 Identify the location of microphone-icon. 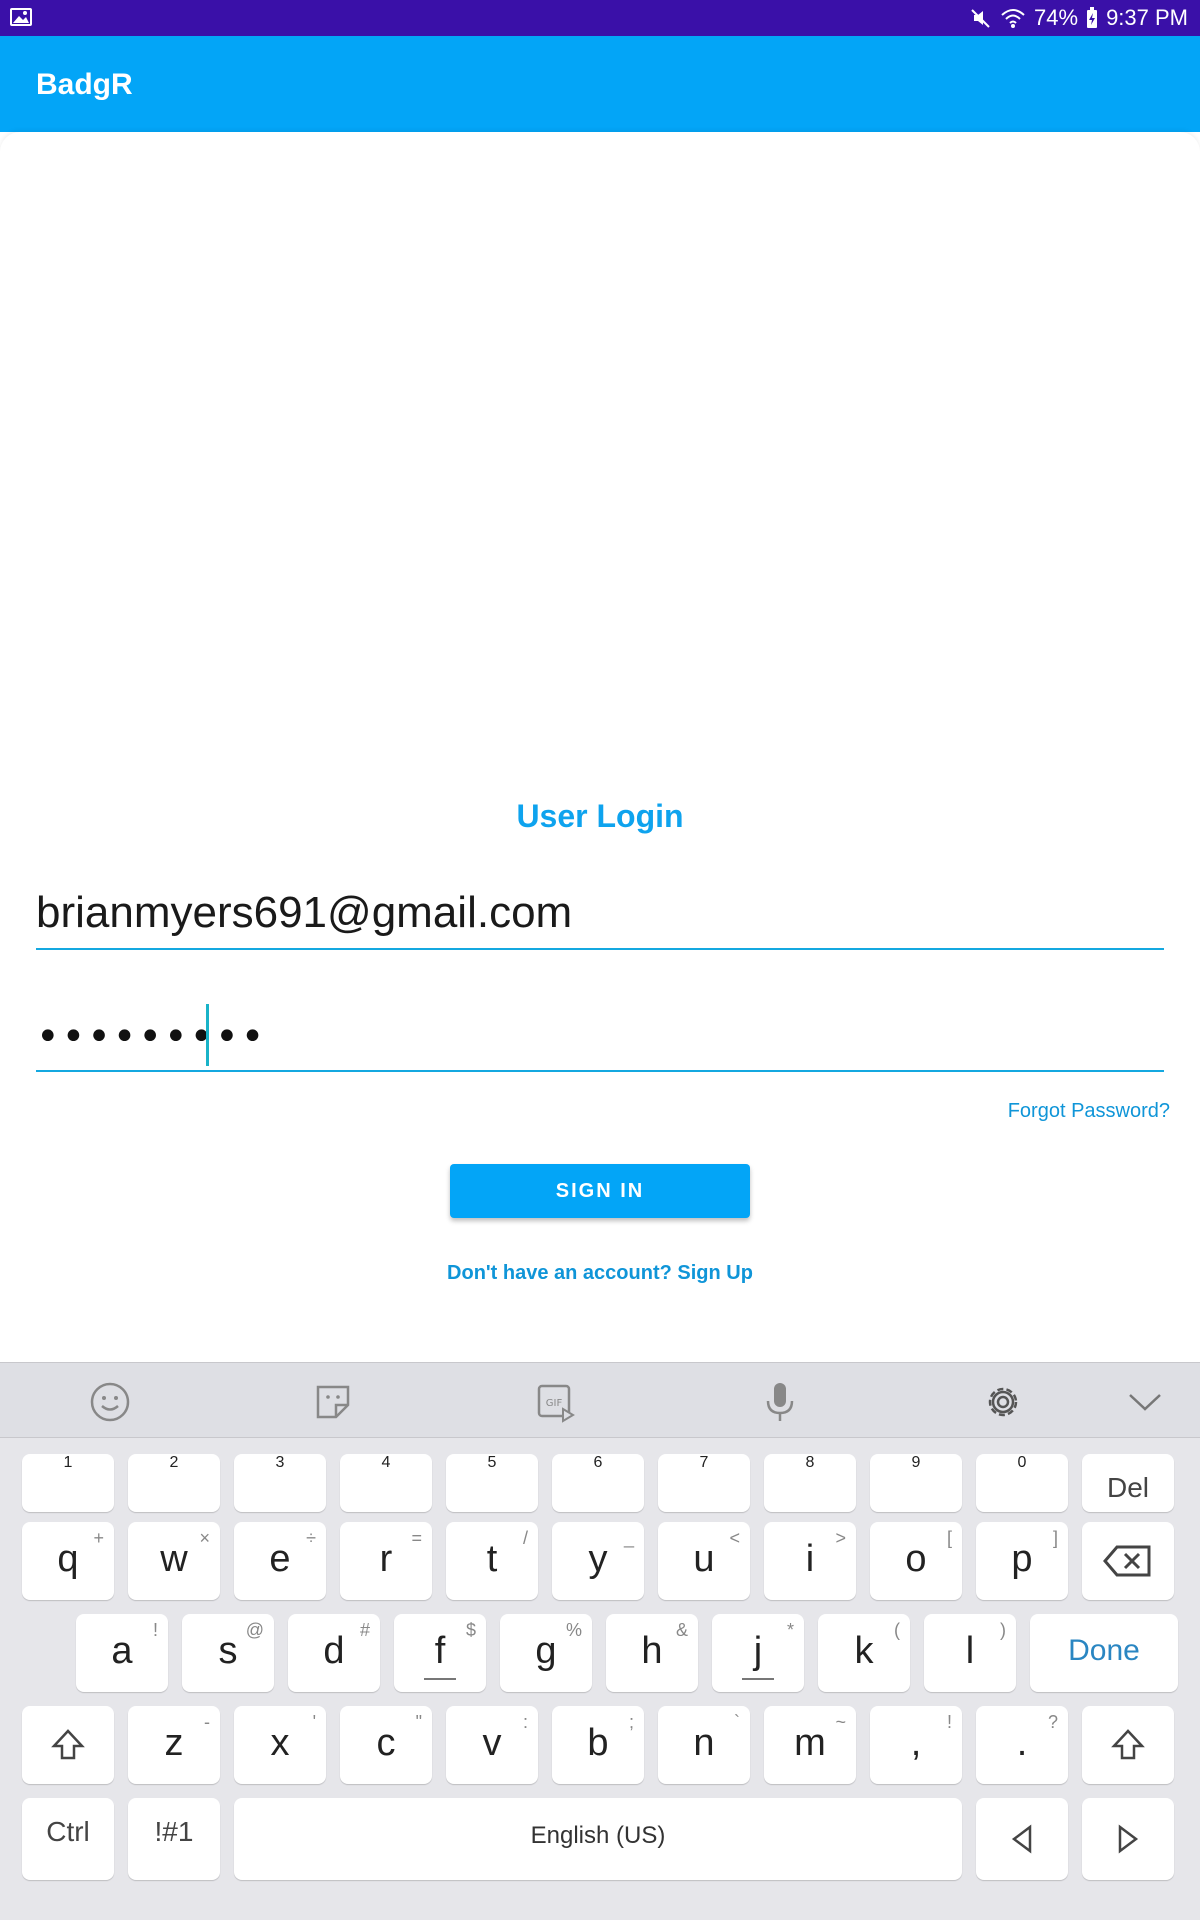
(780, 1402).